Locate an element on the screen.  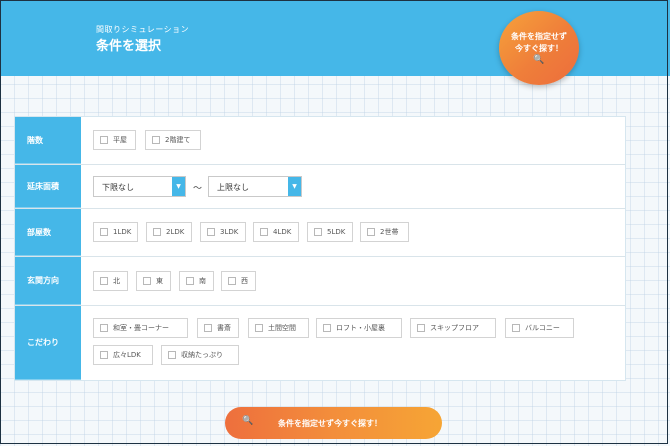
option-feature-loft: ロフト・小屋裏 is located at coordinates (359, 328).